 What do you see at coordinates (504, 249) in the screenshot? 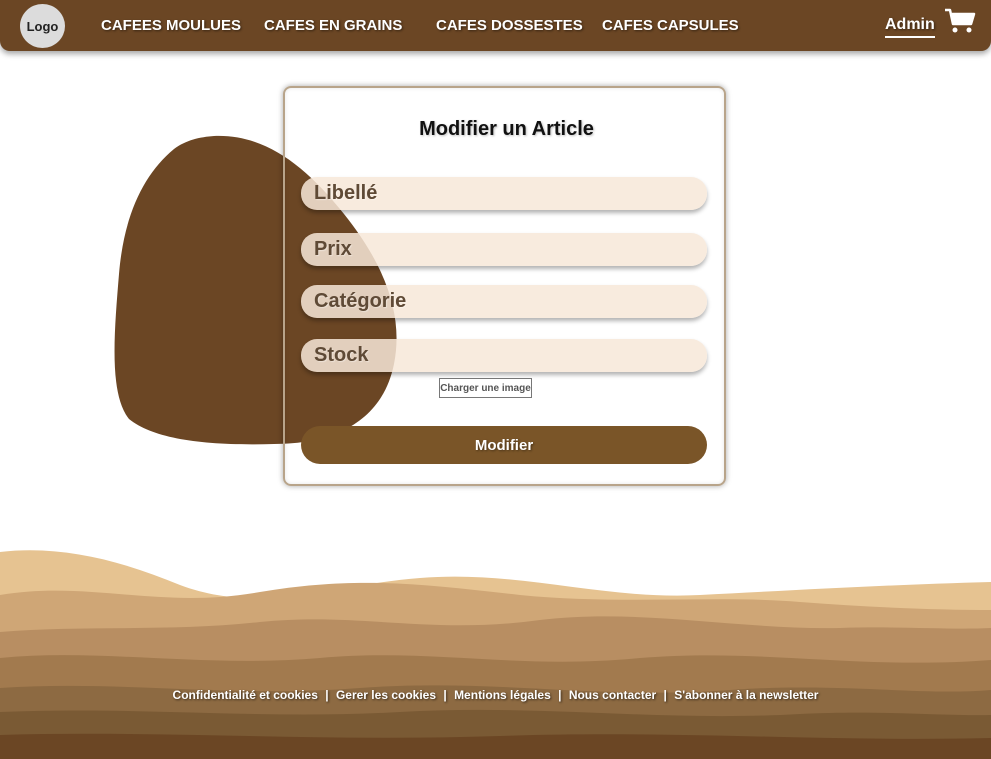
I see `prix-field` at bounding box center [504, 249].